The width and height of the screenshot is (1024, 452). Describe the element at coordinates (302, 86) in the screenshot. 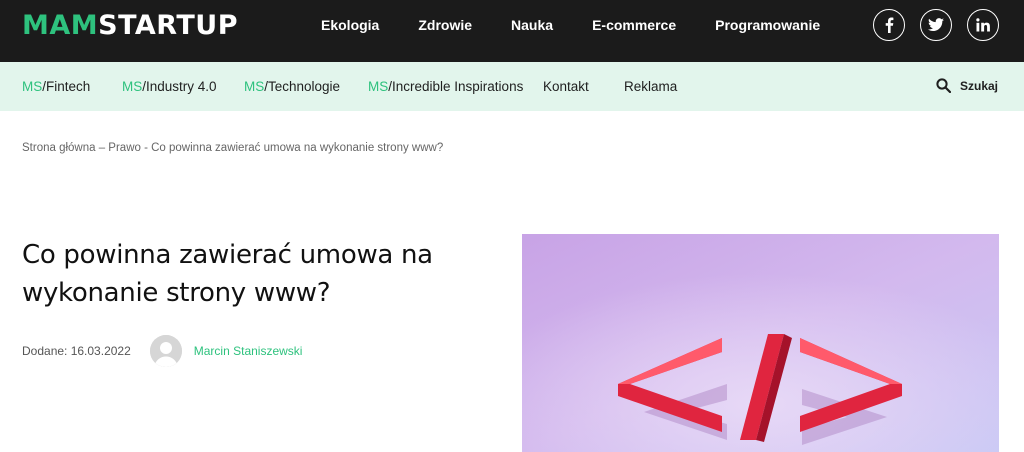

I see `subnav-label: /Technologie` at that location.